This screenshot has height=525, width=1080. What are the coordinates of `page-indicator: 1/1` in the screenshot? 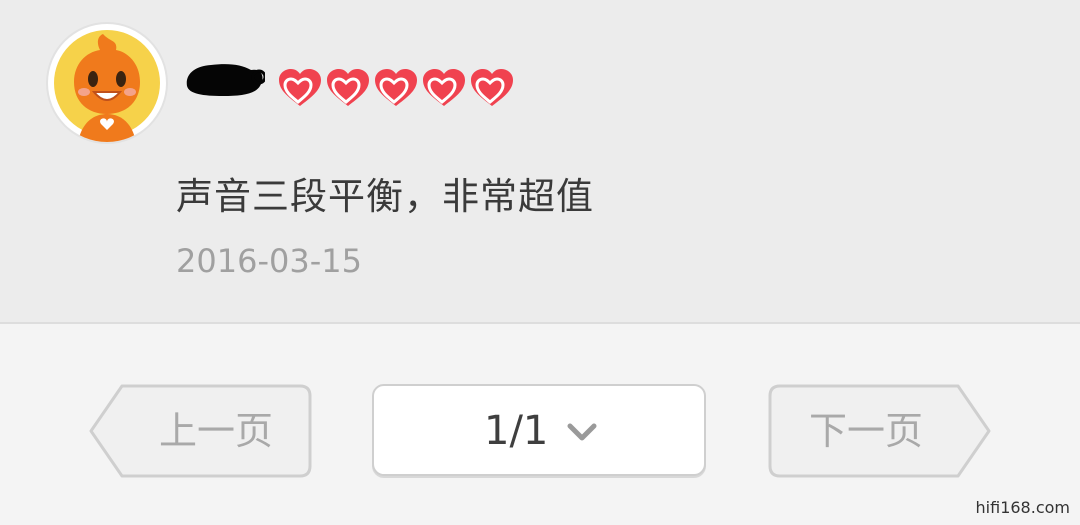 It's located at (516, 431).